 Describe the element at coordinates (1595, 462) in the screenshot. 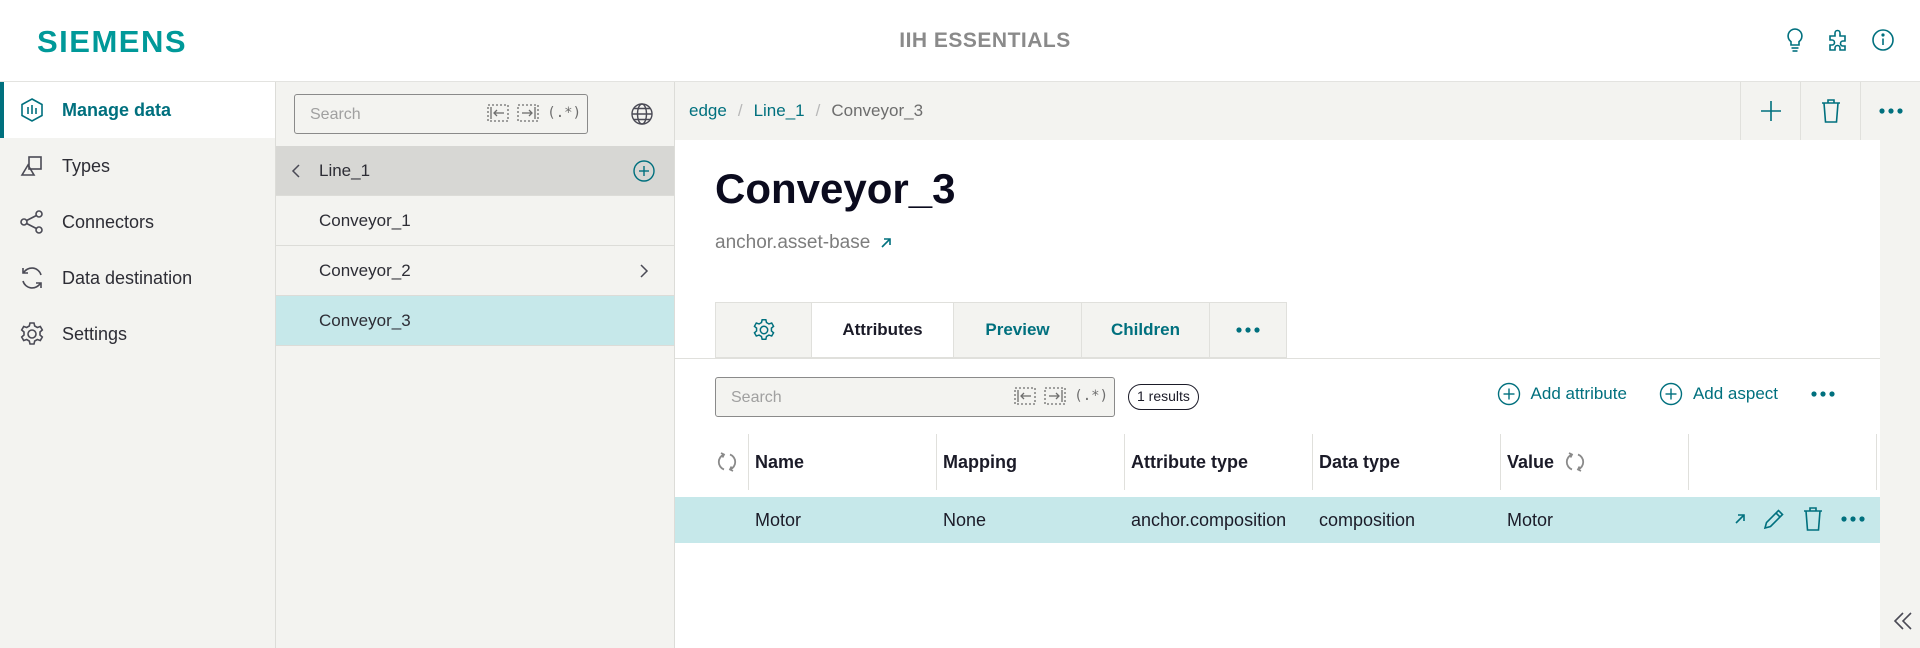

I see `column-header-value: Value` at that location.